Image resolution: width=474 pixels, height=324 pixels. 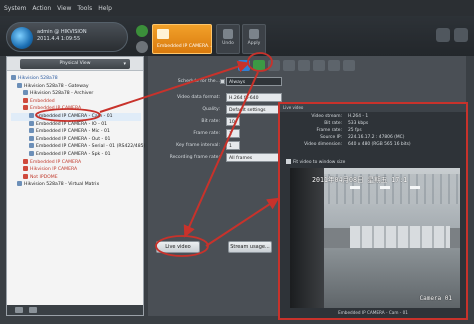 What do you see at coordinates (56, 86) in the screenshot?
I see `tree-item-label: Hikvision 528a78 - Gateway` at bounding box center [56, 86].